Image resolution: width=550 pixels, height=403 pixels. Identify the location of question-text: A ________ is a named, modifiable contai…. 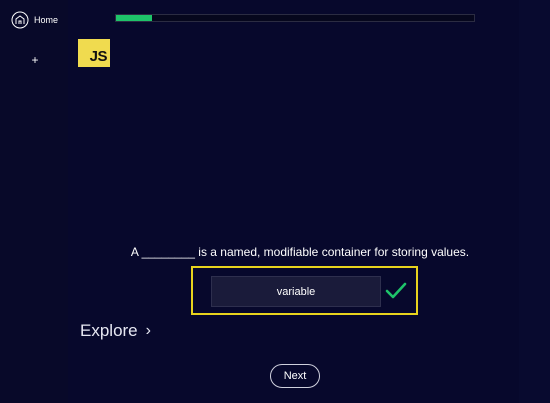
(300, 252).